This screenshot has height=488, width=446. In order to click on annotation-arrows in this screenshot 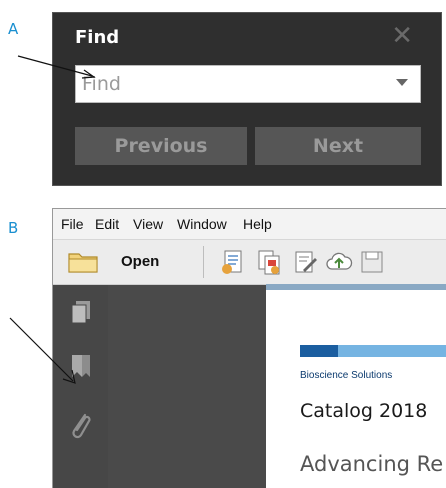, I will do `click(52, 219)`.